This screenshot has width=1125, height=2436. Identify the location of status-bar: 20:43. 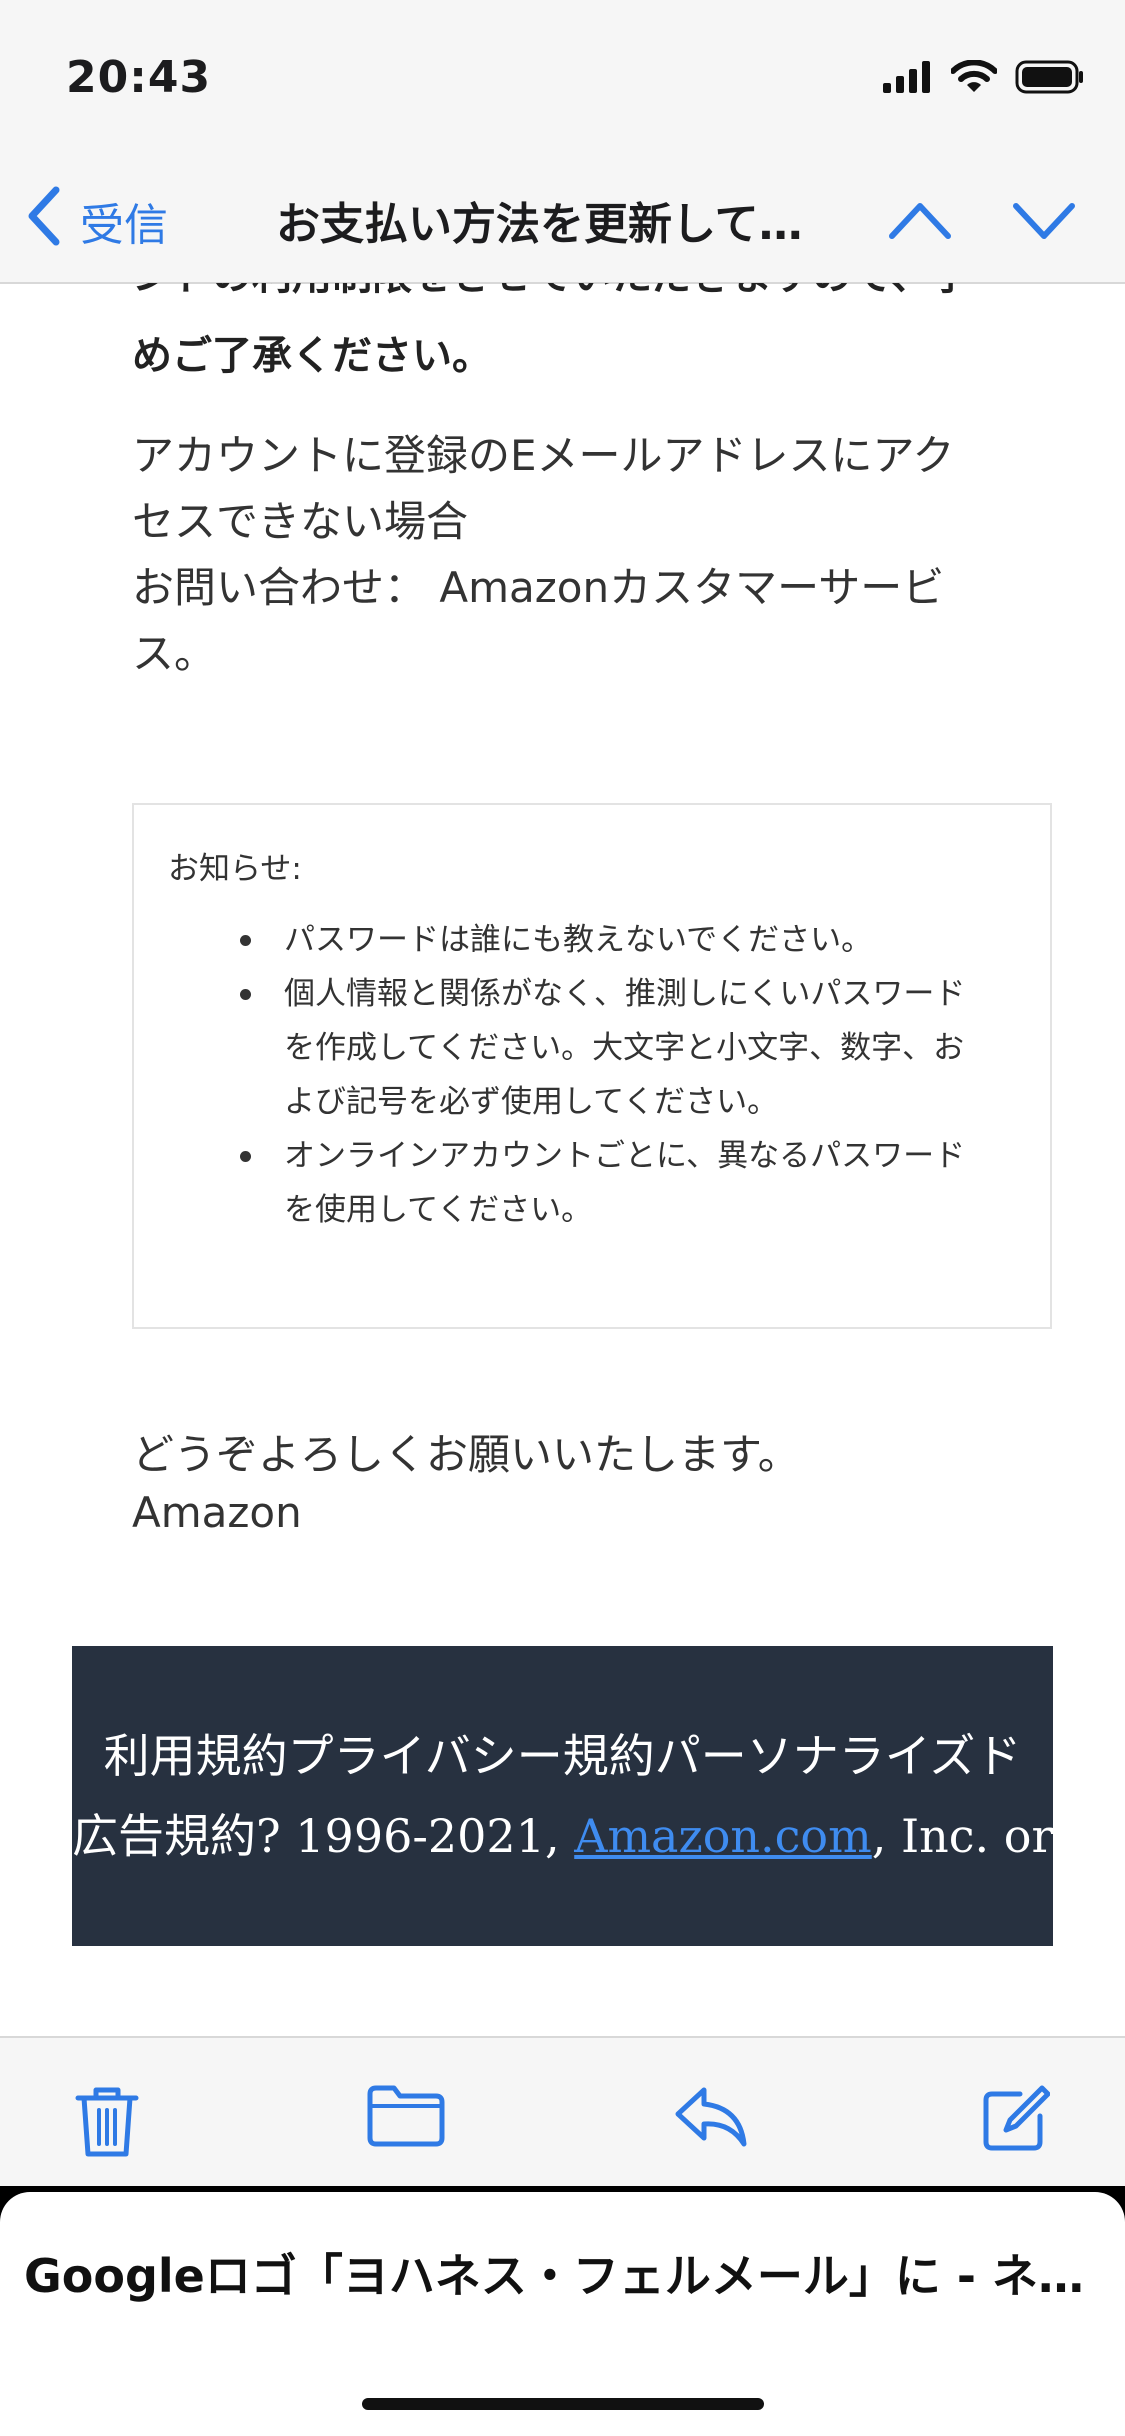
(562, 80).